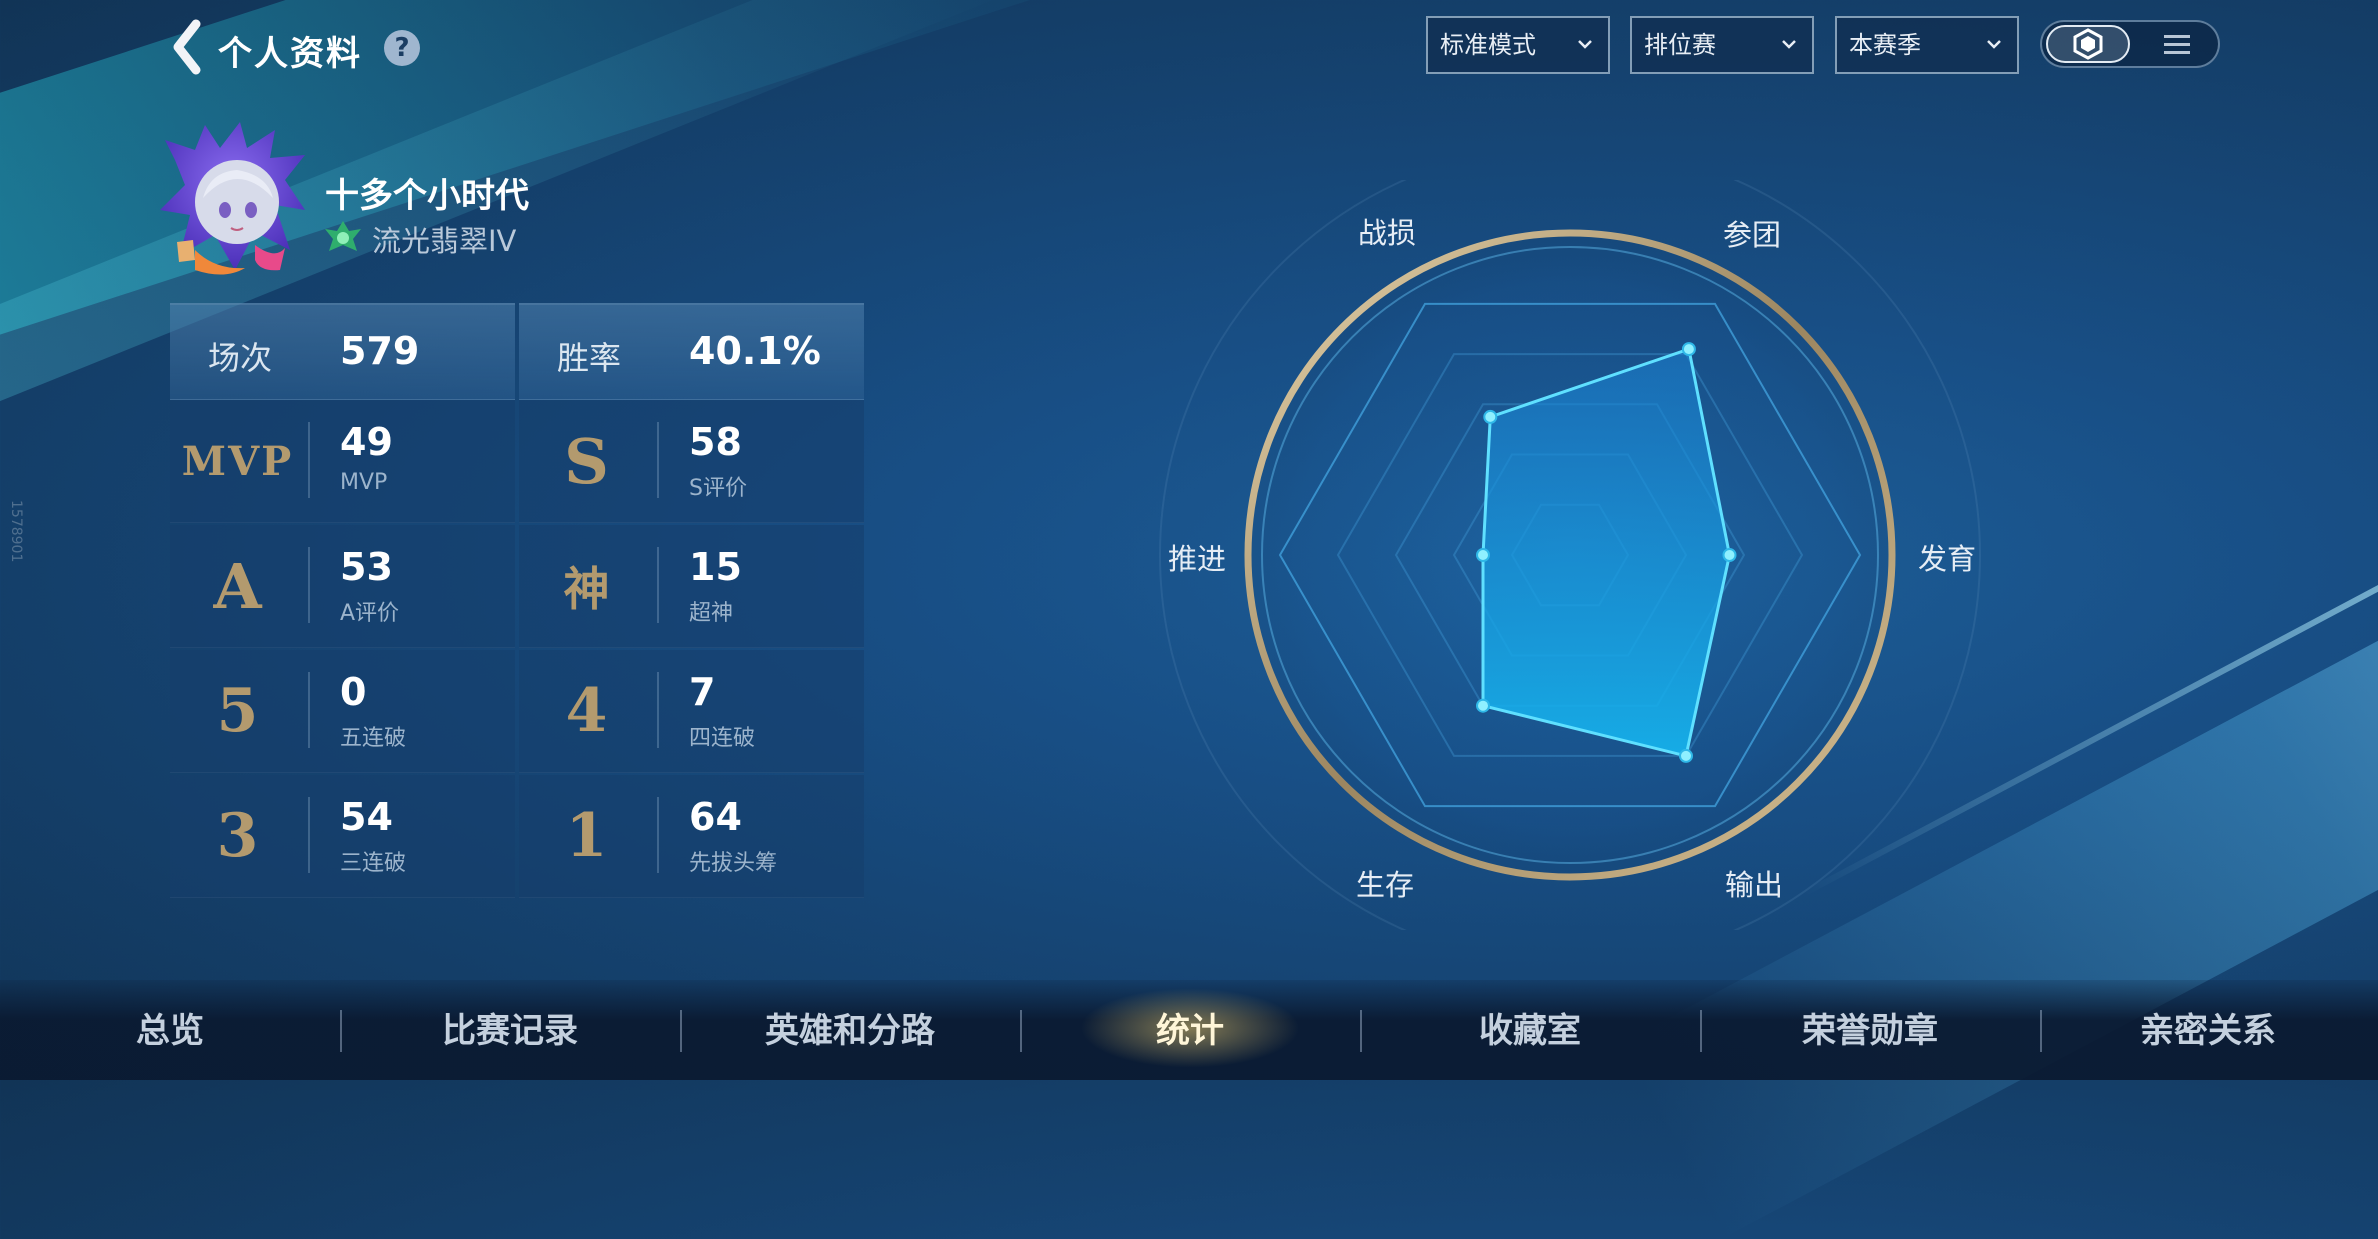 The height and width of the screenshot is (1239, 2378). What do you see at coordinates (444, 241) in the screenshot?
I see `rank-name: 流光翡翠IV` at bounding box center [444, 241].